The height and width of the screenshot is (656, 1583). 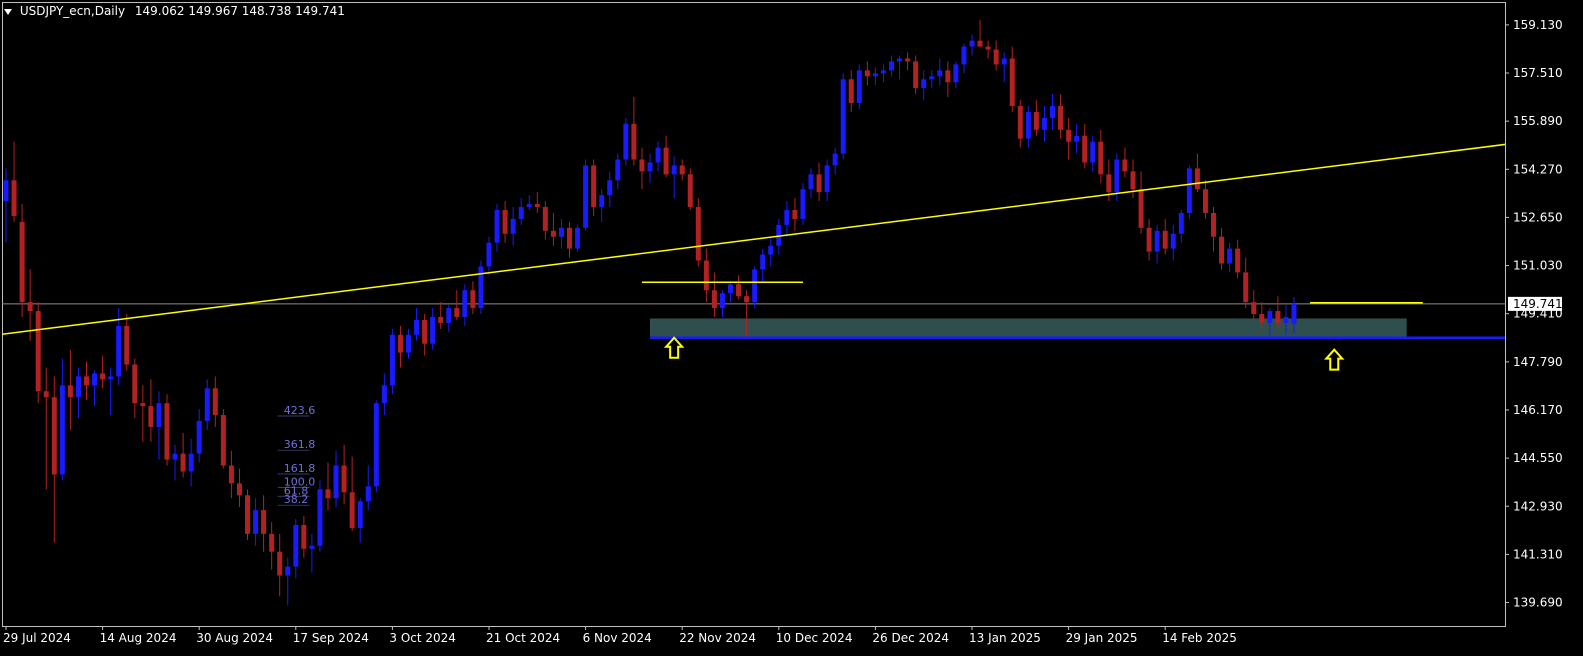 What do you see at coordinates (1538, 603) in the screenshot?
I see `y-tick-label: 139.690` at bounding box center [1538, 603].